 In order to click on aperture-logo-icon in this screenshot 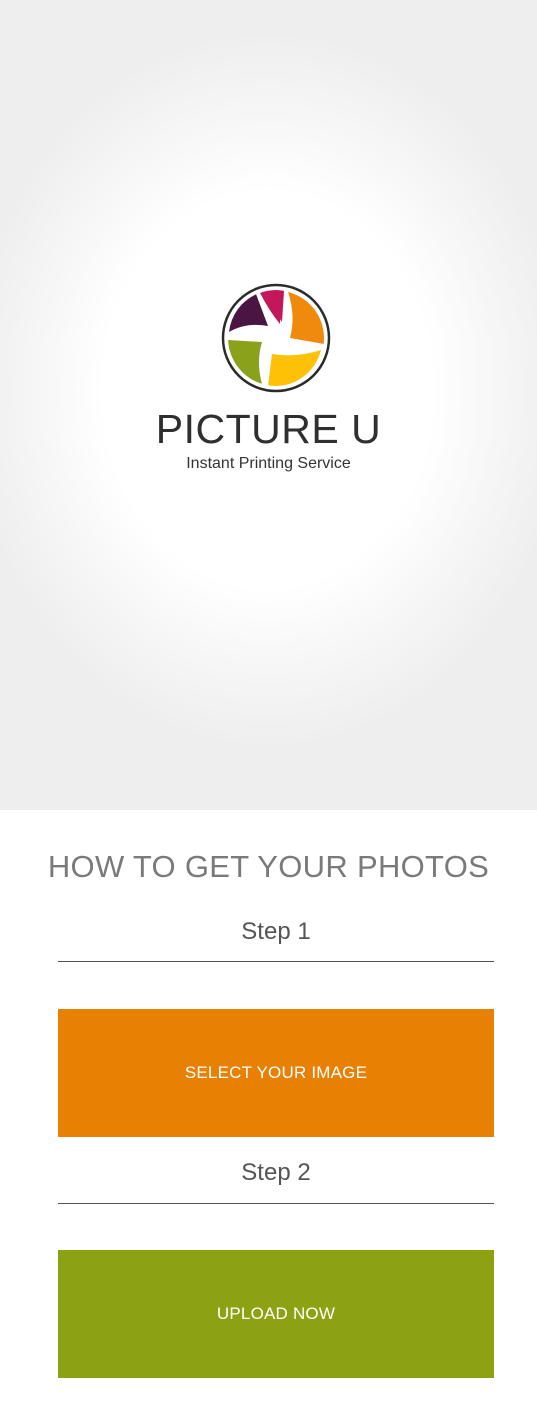, I will do `click(276, 338)`.